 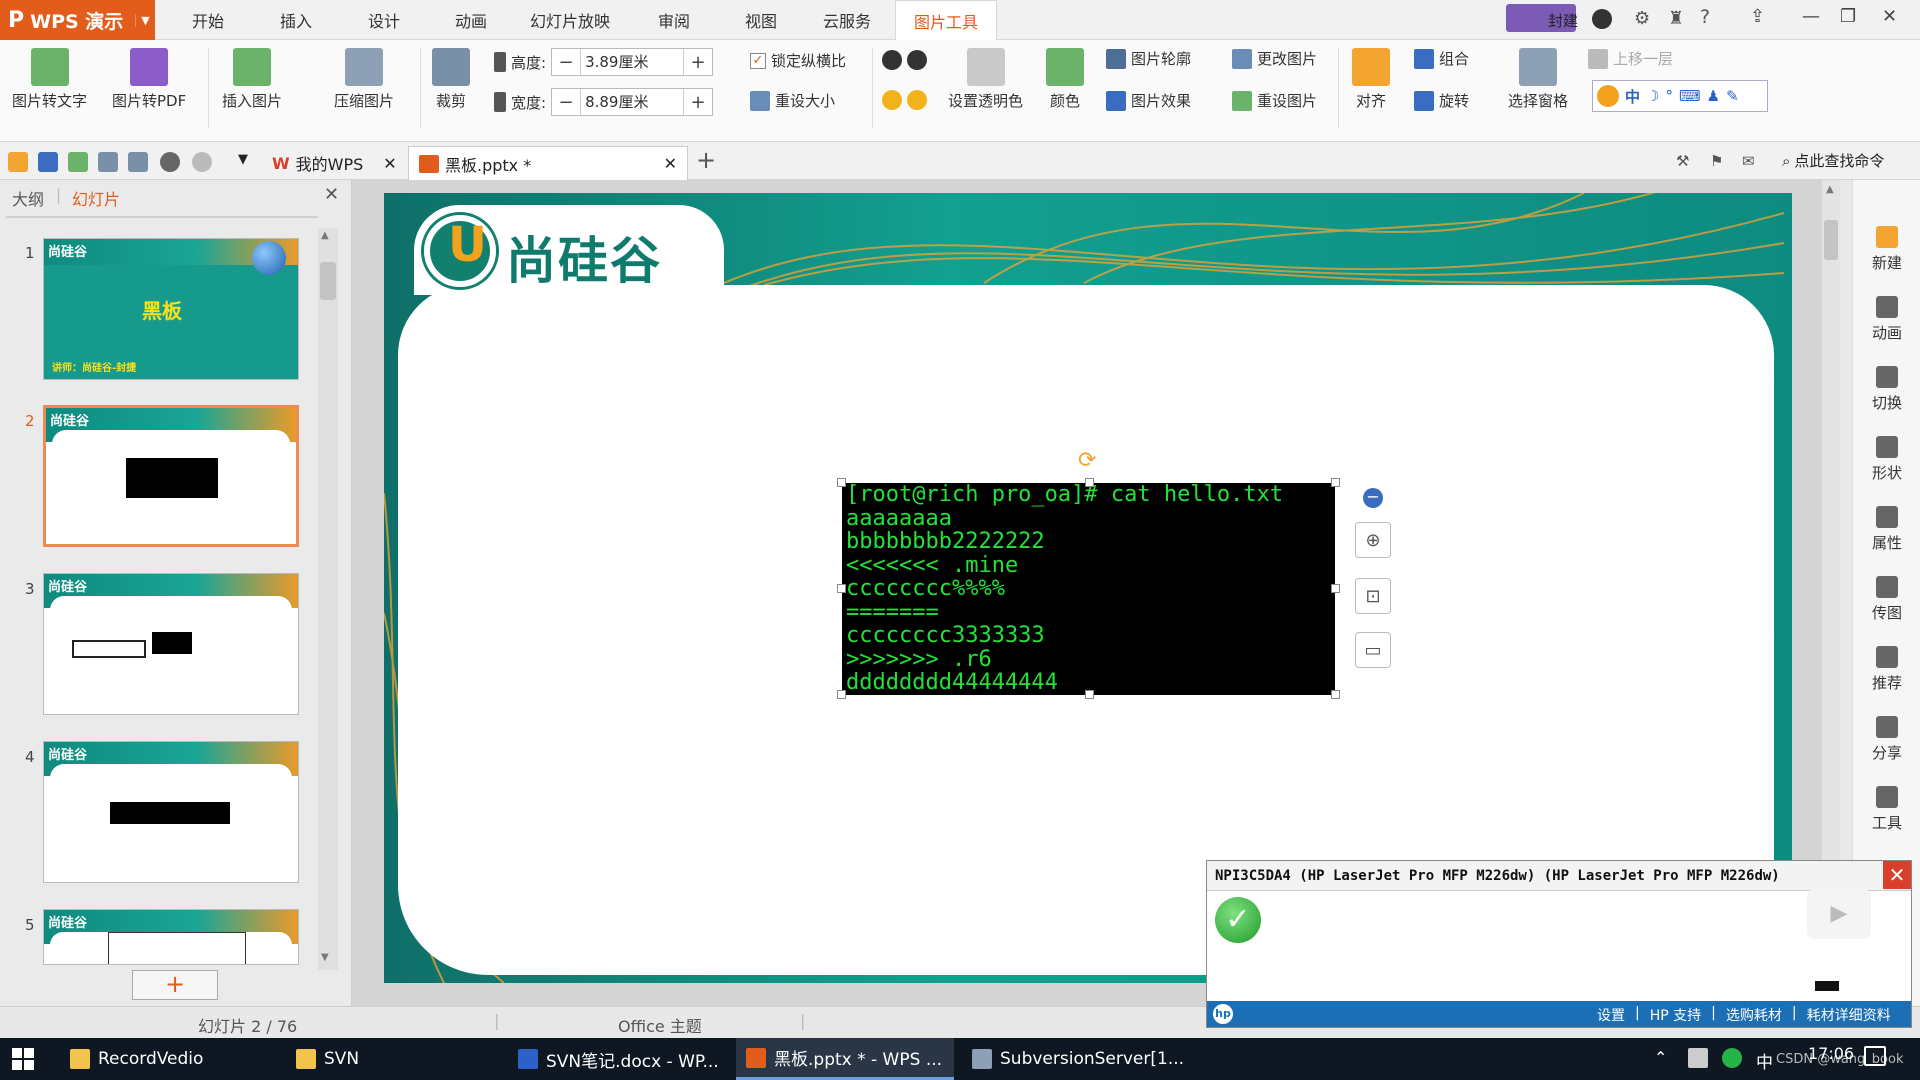 What do you see at coordinates (77, 20) in the screenshot?
I see `wps-app-button: P WPS 演示 ▼` at bounding box center [77, 20].